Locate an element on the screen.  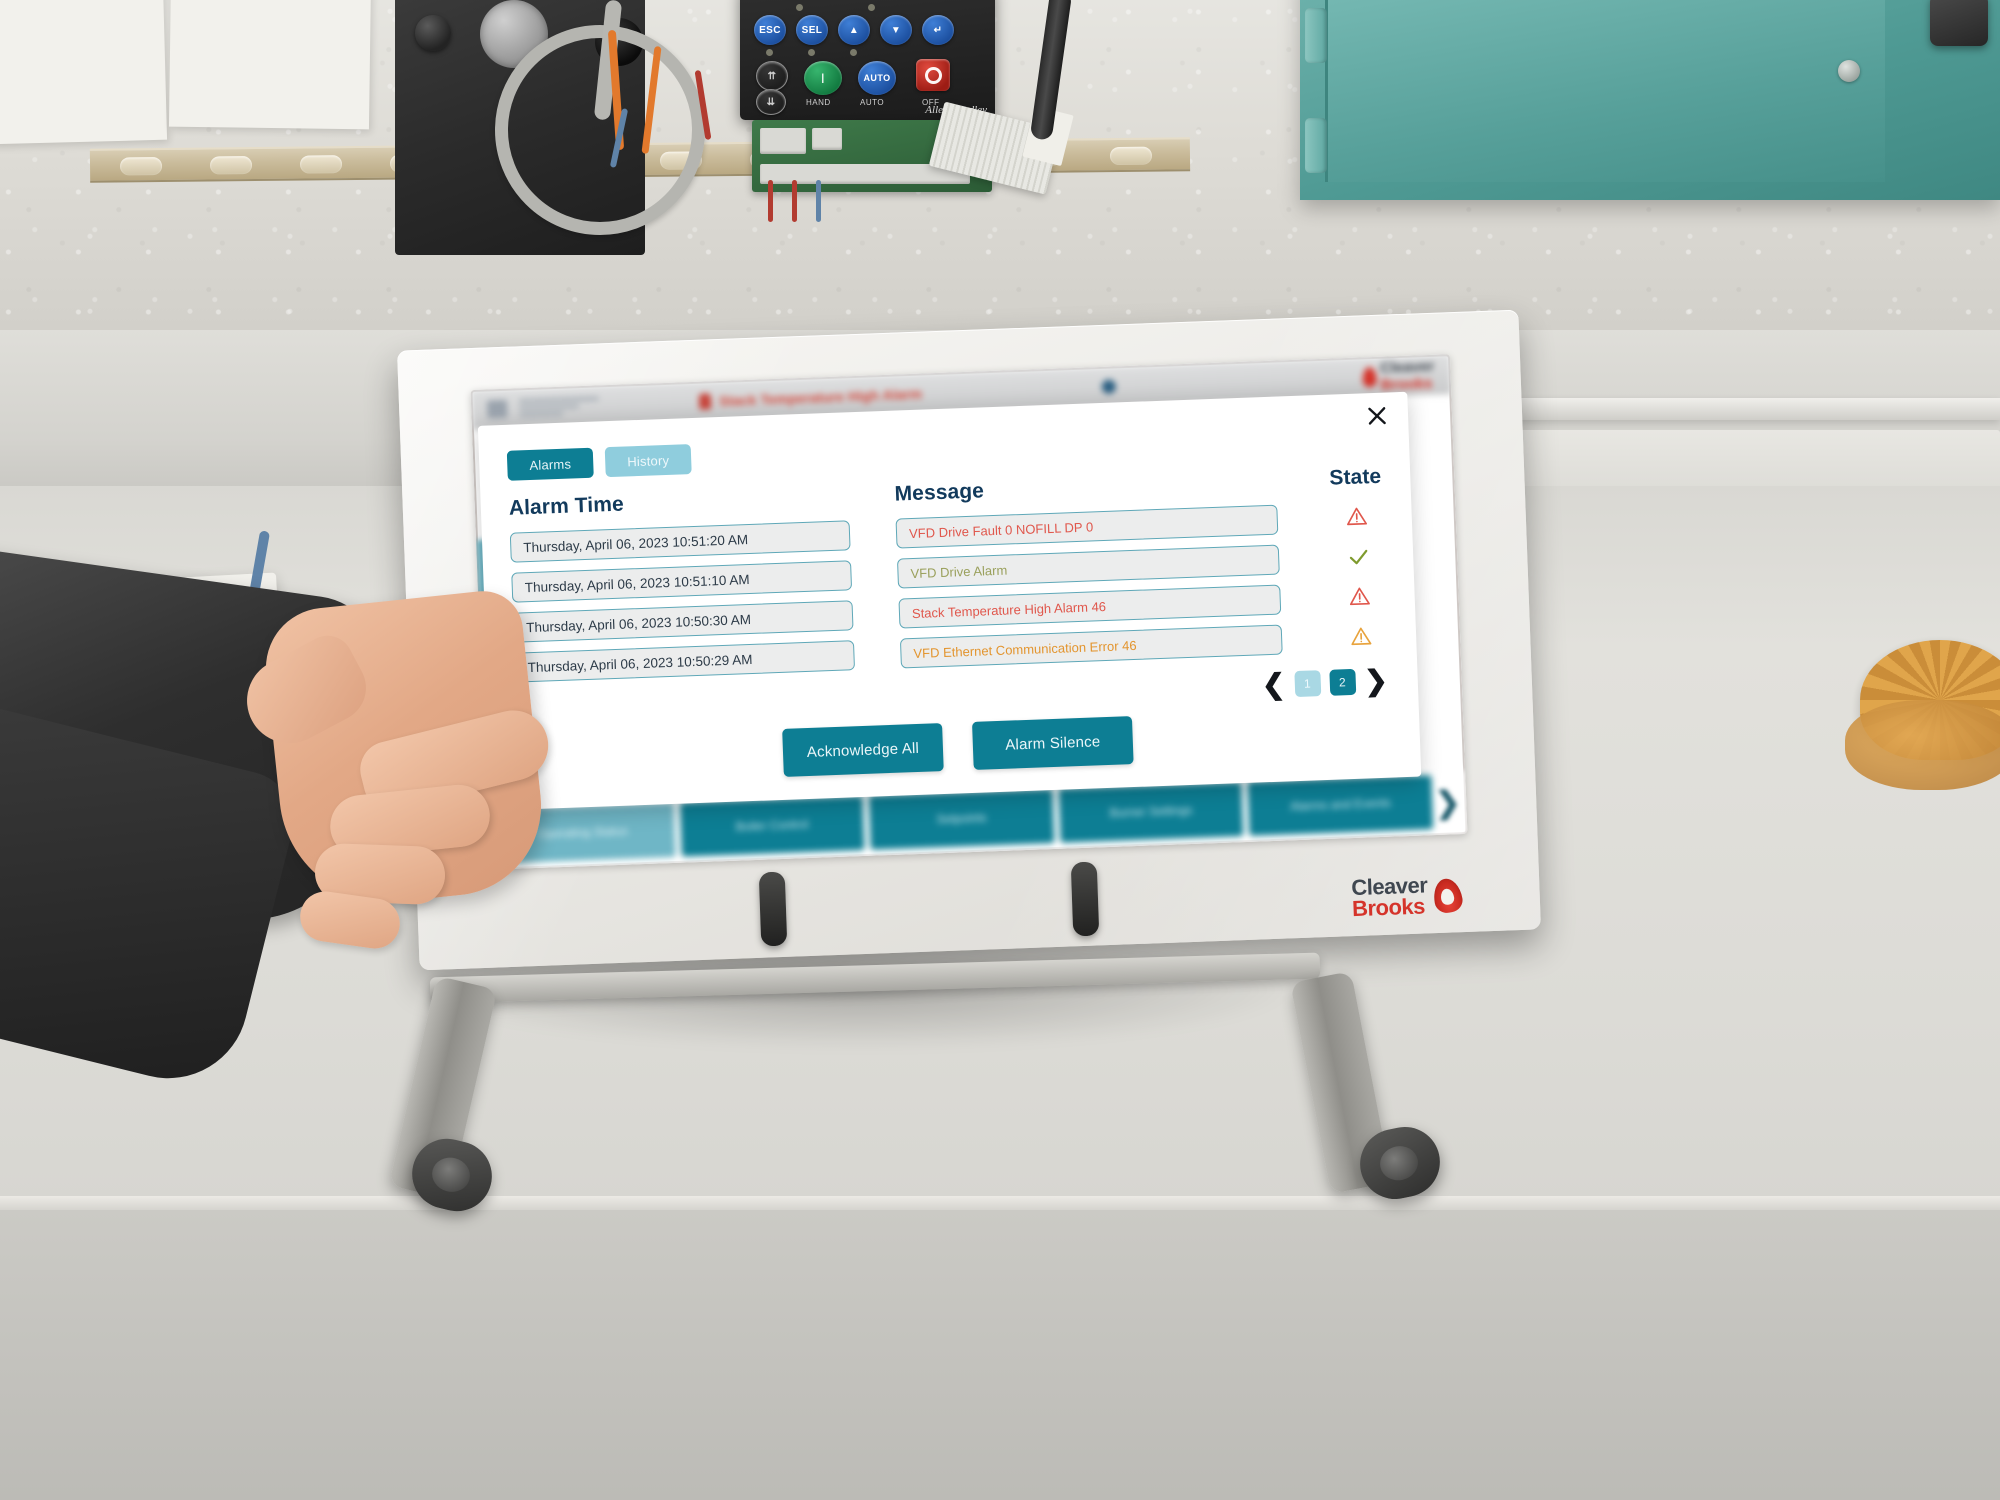
vfd-auto-key: AUTO is located at coordinates (877, 78).